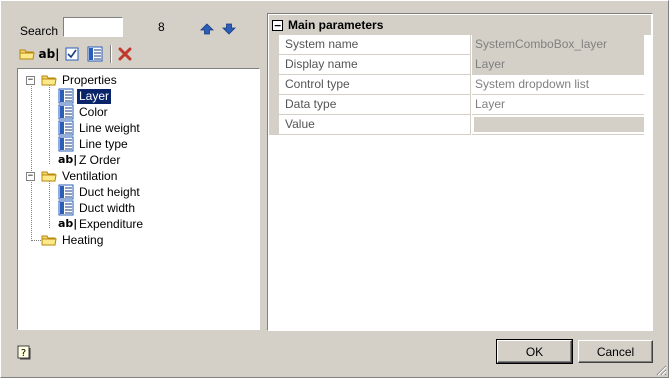 Image resolution: width=669 pixels, height=378 pixels. Describe the element at coordinates (207, 29) in the screenshot. I see `arrow-up-icon` at that location.